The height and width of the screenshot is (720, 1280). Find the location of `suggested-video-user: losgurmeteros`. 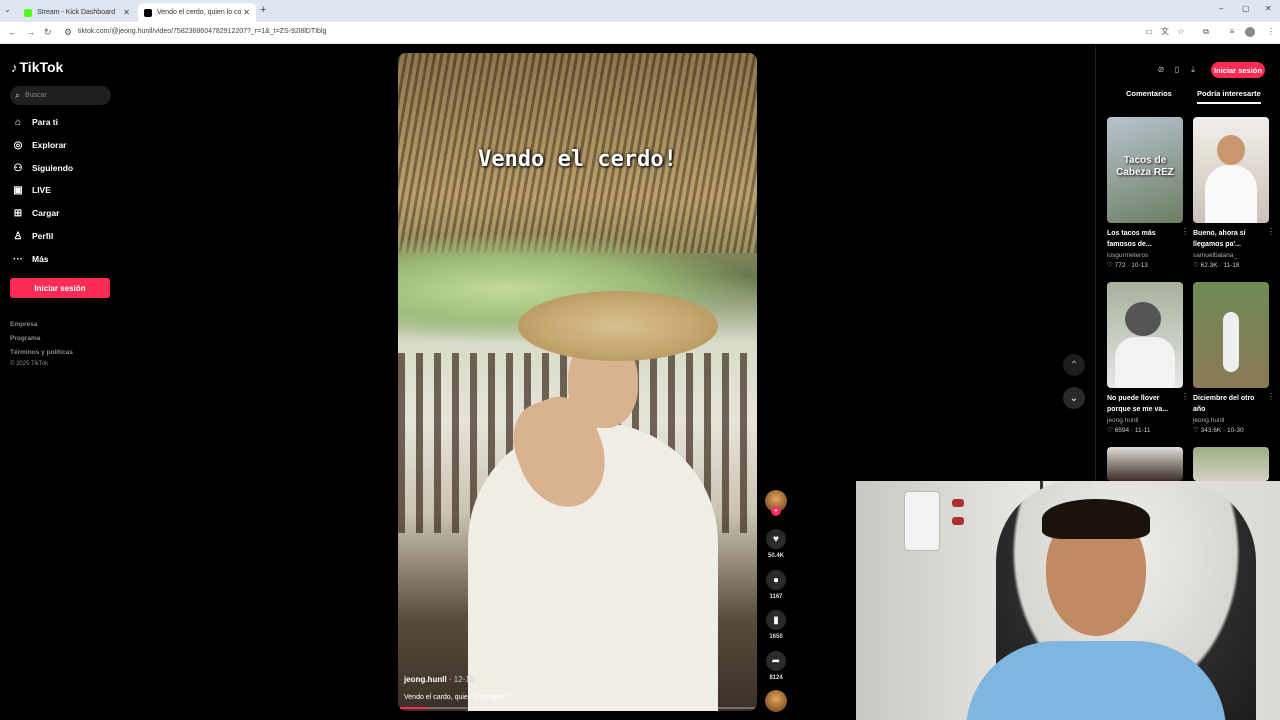

suggested-video-user: losgurmeteros is located at coordinates (1145, 255).